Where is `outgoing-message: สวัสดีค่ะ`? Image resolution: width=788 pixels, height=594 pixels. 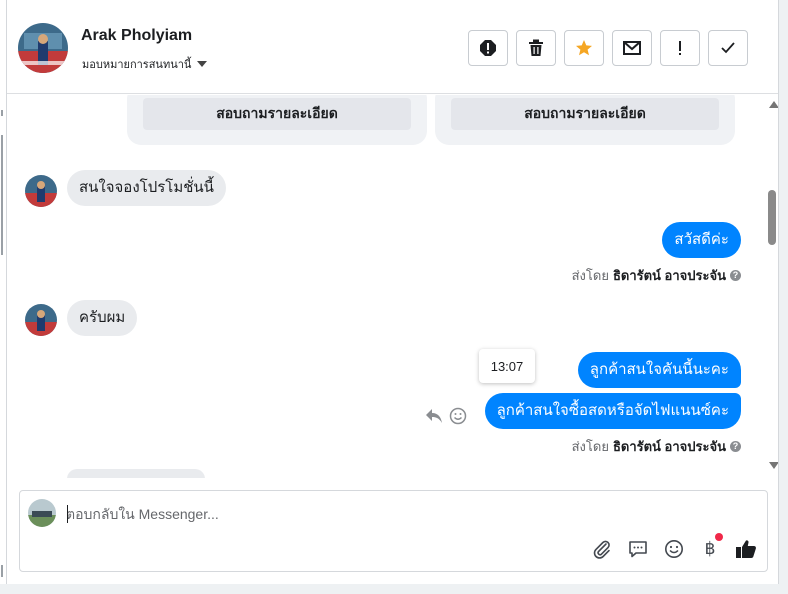 outgoing-message: สวัสดีค่ะ is located at coordinates (701, 240).